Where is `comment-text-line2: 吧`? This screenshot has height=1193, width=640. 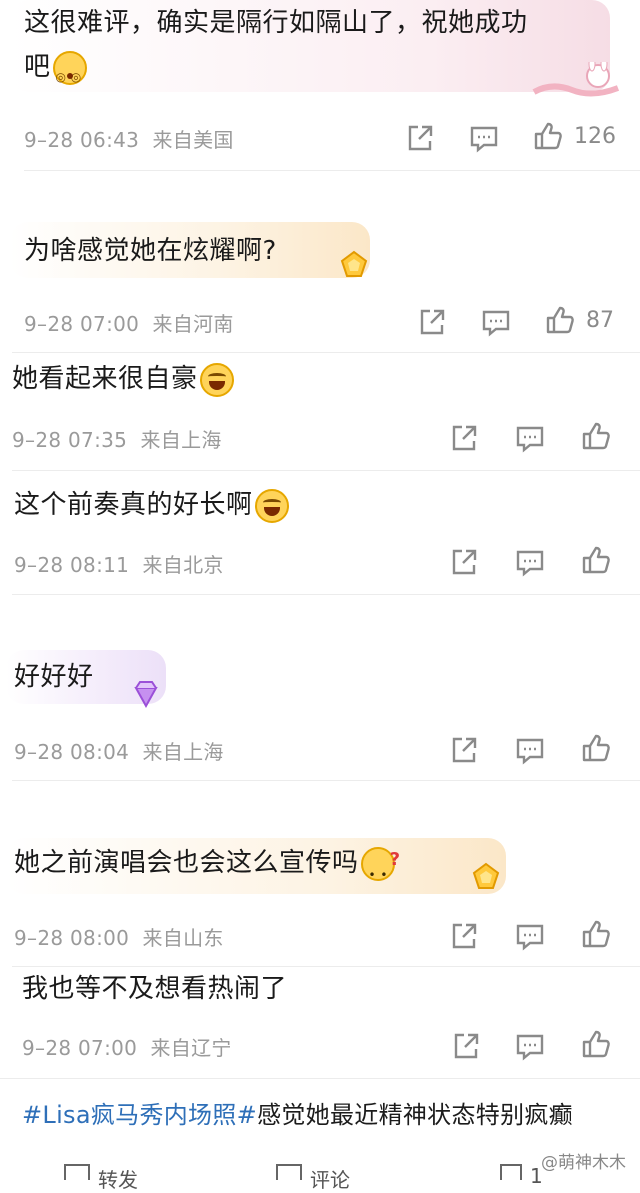
comment-text-line2: 吧 is located at coordinates (55, 72).